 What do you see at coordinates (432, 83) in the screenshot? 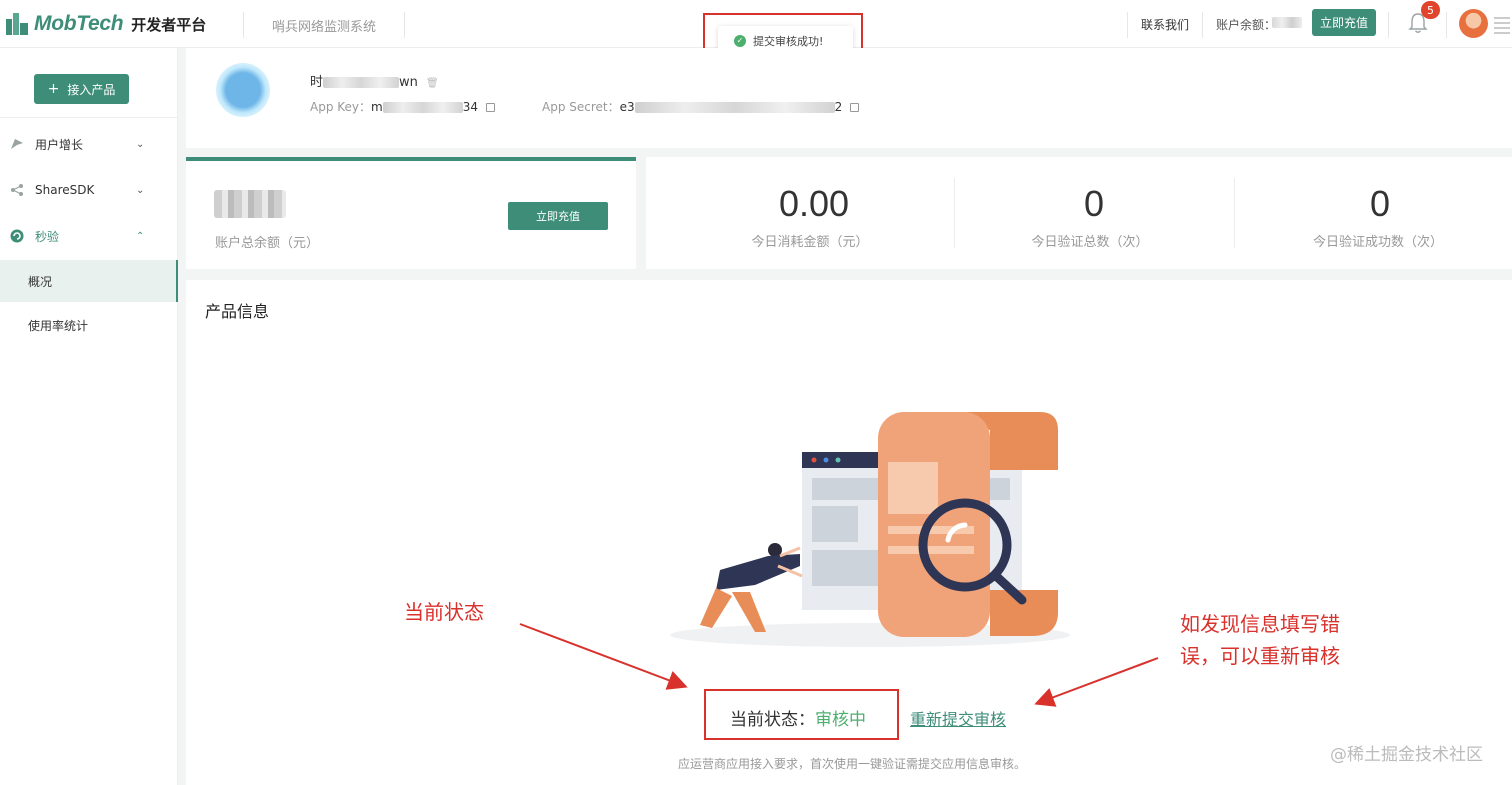
I see `trash-icon: 🗑` at bounding box center [432, 83].